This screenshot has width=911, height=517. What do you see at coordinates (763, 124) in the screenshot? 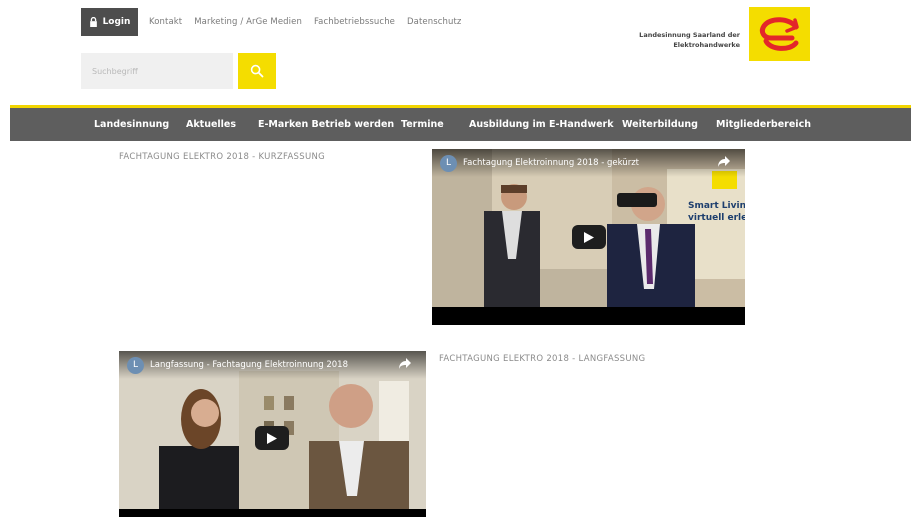
I see `nav-mitgliederbereich: Mitgliederbereich` at bounding box center [763, 124].